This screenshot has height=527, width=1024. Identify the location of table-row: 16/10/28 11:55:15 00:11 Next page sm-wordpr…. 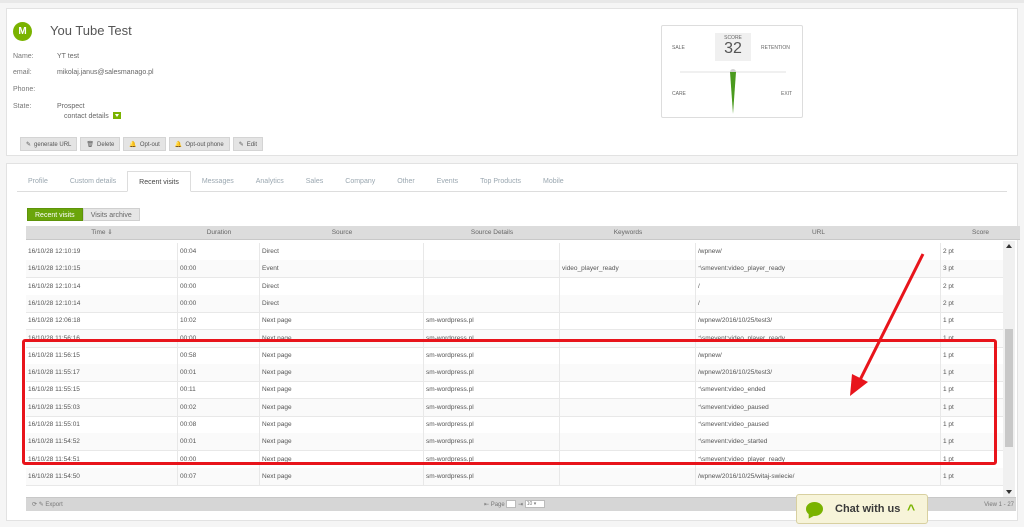
(516, 390).